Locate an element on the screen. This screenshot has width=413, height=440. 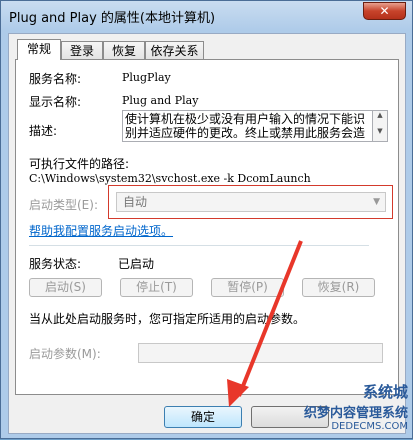
startup-type-label: 启动类型(E): is located at coordinates (63, 205).